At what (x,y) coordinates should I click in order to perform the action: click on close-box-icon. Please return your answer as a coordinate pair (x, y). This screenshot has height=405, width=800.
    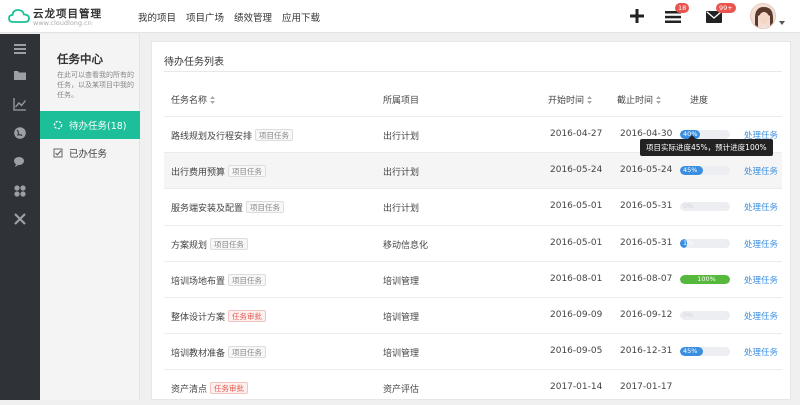
    Looking at the image, I should click on (20, 219).